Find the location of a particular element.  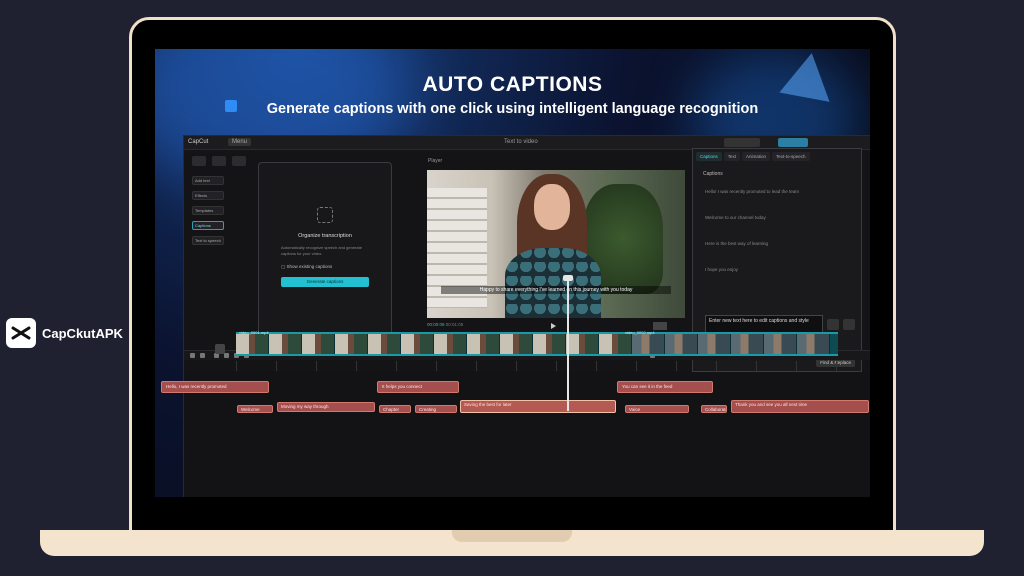

show-captions-checkbox: ▢ Show existing captions is located at coordinates (306, 267).